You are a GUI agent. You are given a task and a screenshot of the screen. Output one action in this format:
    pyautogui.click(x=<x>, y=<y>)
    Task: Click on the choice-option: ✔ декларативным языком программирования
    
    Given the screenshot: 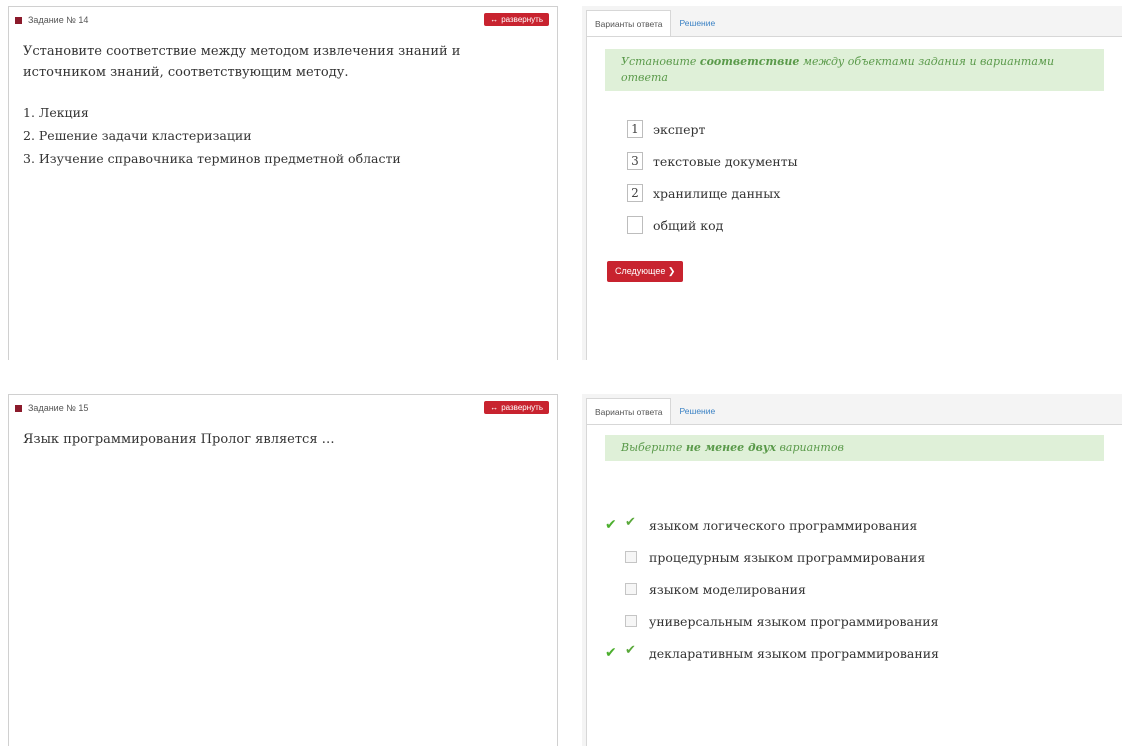 What is the action you would take?
    pyautogui.click(x=772, y=653)
    